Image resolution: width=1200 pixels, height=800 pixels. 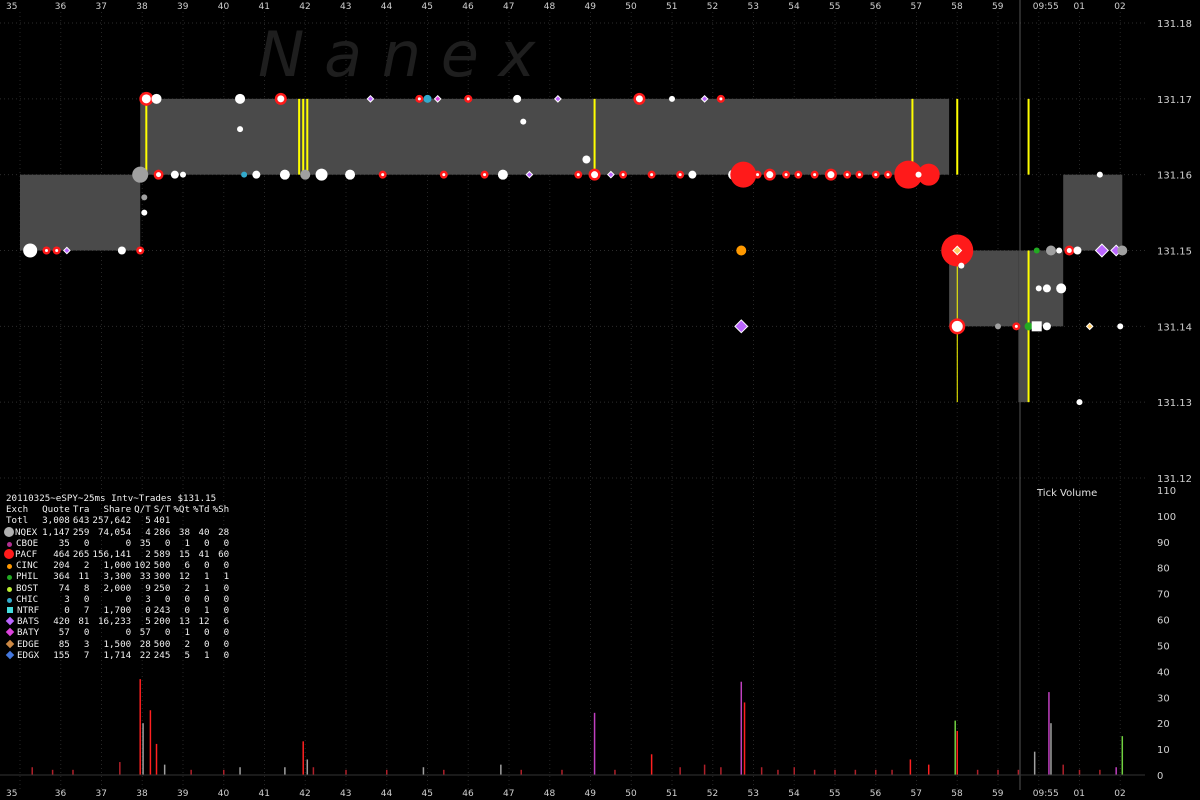 I want to click on x-tick-label: 38, so click(x=142, y=7).